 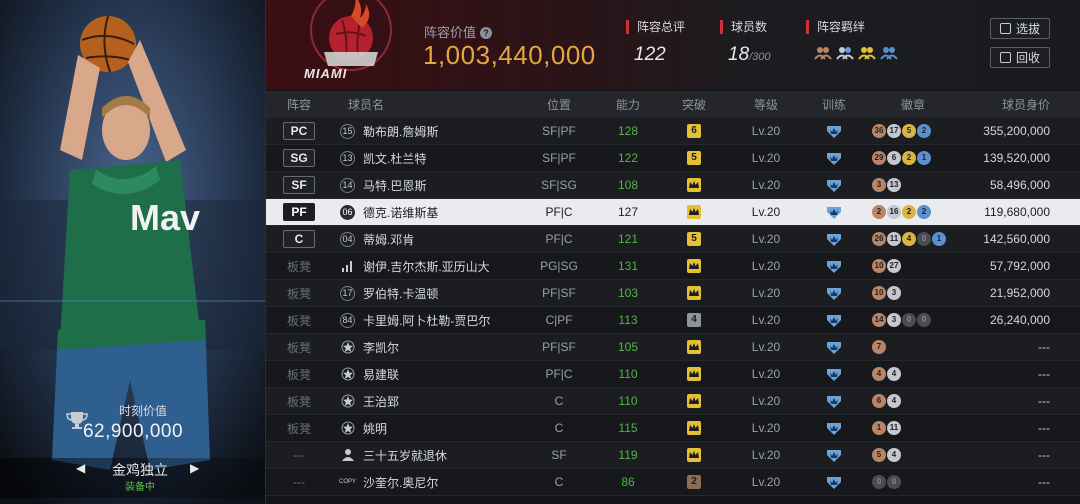 I want to click on table-row: SF 14 马特.巴恩斯 SF|SG 108 Lv.20 3 13 58,496,000, so click(x=673, y=185).